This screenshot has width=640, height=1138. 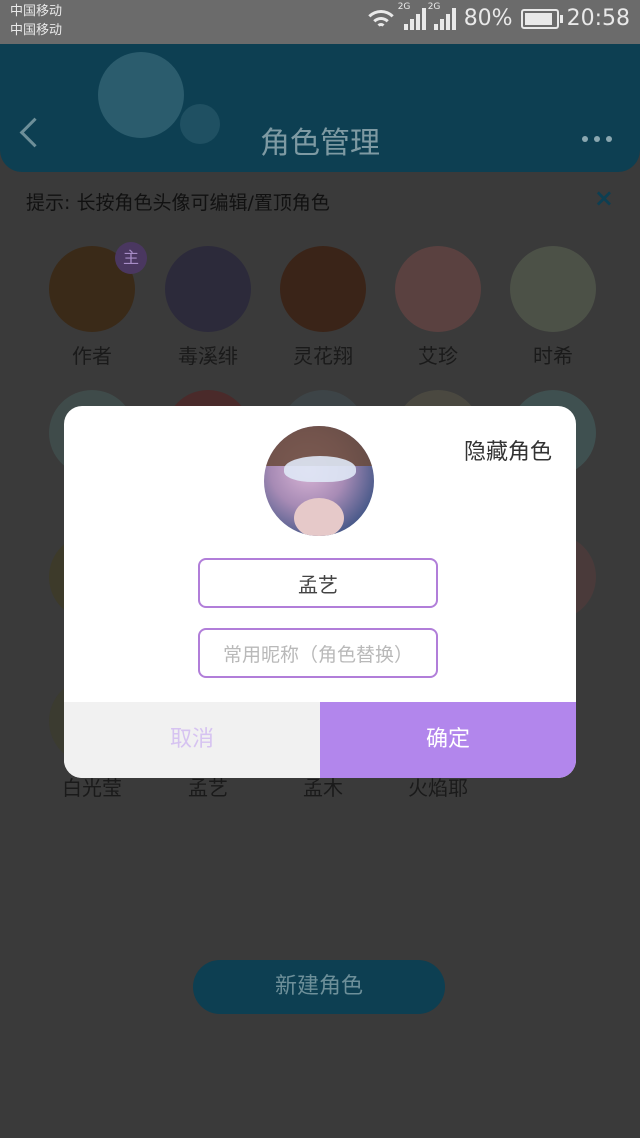 What do you see at coordinates (541, 18) in the screenshot?
I see `battery-icon` at bounding box center [541, 18].